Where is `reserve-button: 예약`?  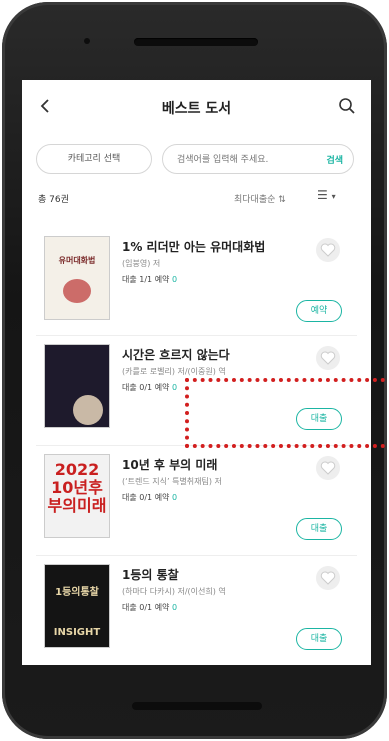 reserve-button: 예약 is located at coordinates (319, 311).